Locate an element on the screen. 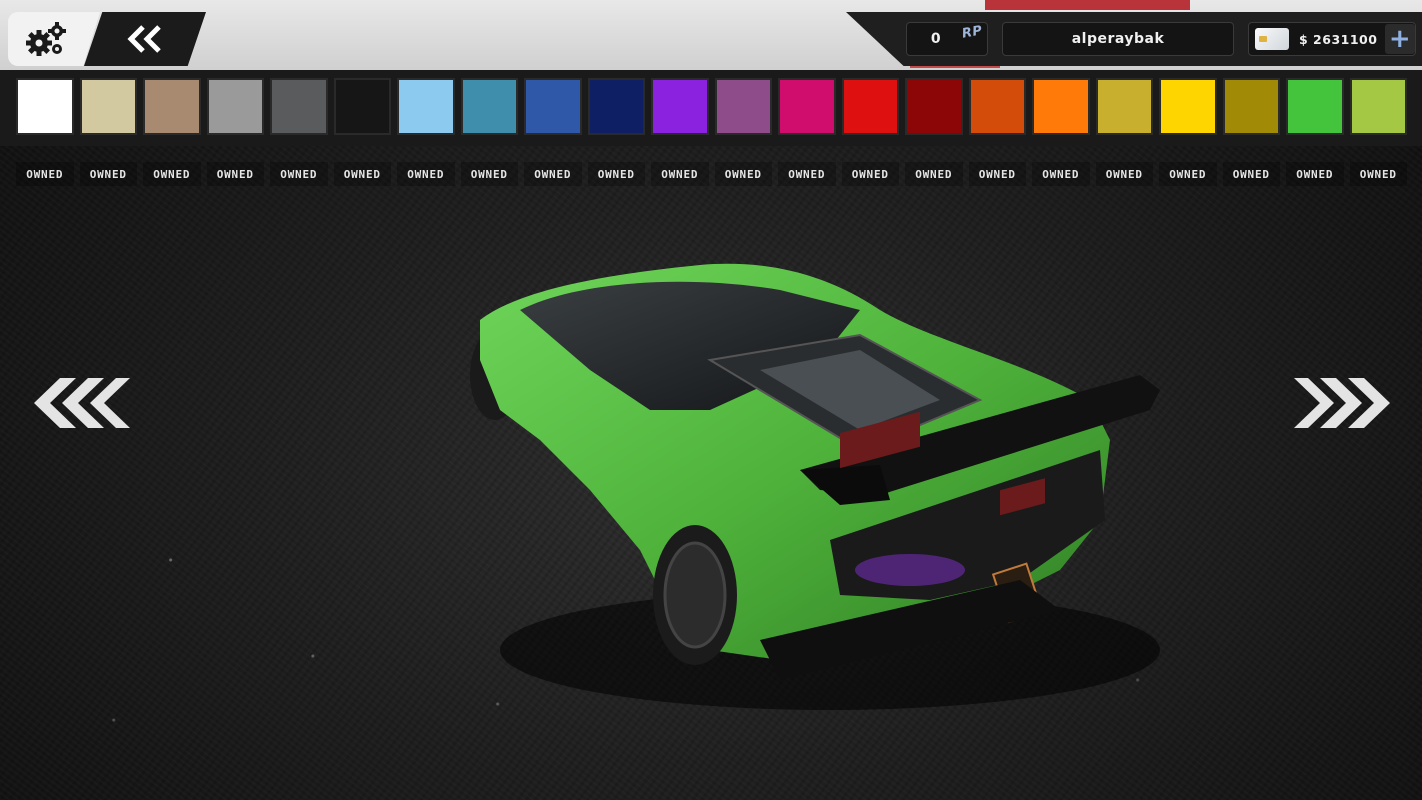 This screenshot has width=1422, height=800. next-car-button is located at coordinates (1344, 403).